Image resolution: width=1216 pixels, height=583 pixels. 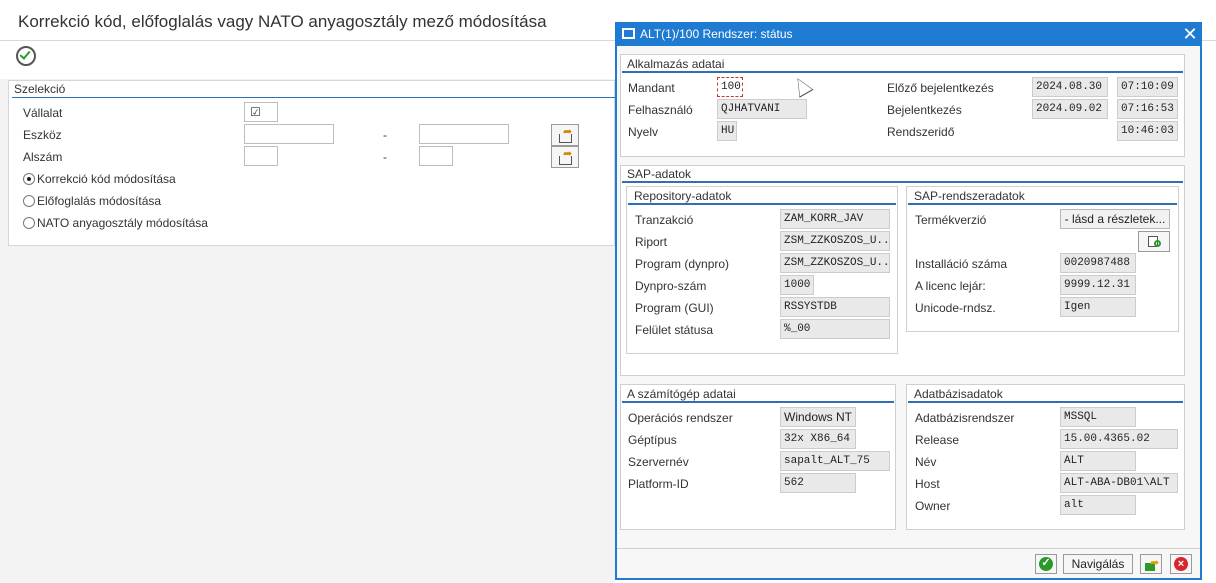 What do you see at coordinates (683, 196) in the screenshot?
I see `repository-title: Repository-adatok` at bounding box center [683, 196].